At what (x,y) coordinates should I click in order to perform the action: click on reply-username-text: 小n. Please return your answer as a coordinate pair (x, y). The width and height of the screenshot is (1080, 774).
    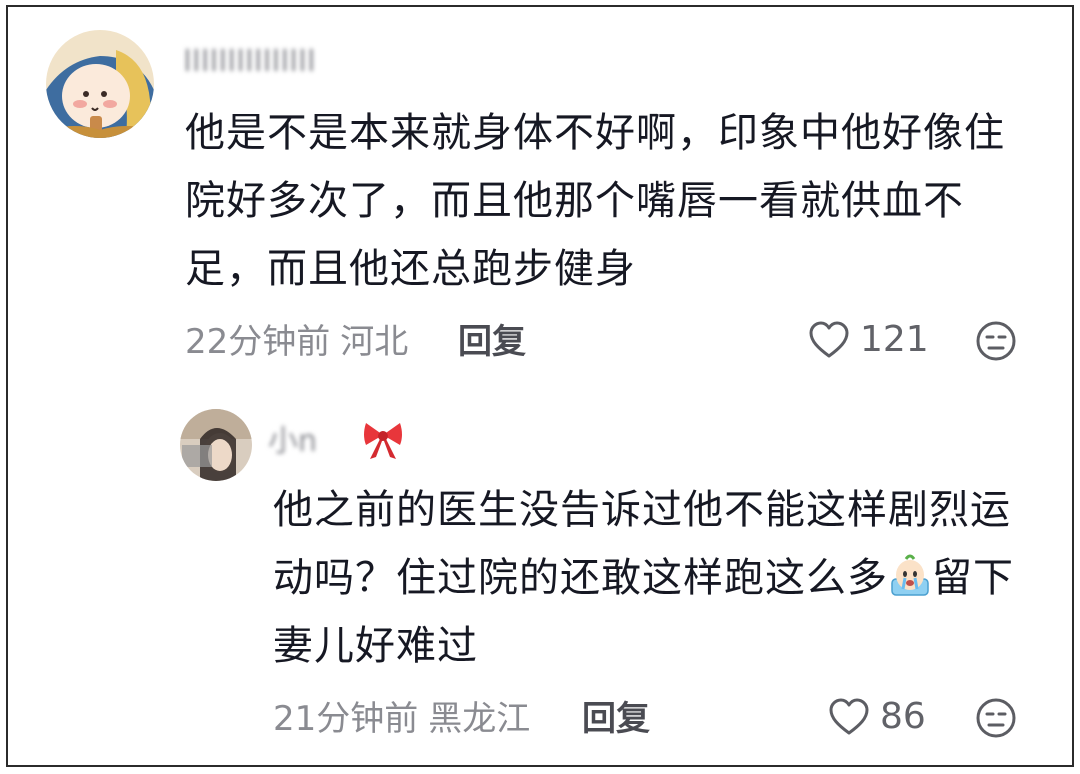
    Looking at the image, I should click on (293, 441).